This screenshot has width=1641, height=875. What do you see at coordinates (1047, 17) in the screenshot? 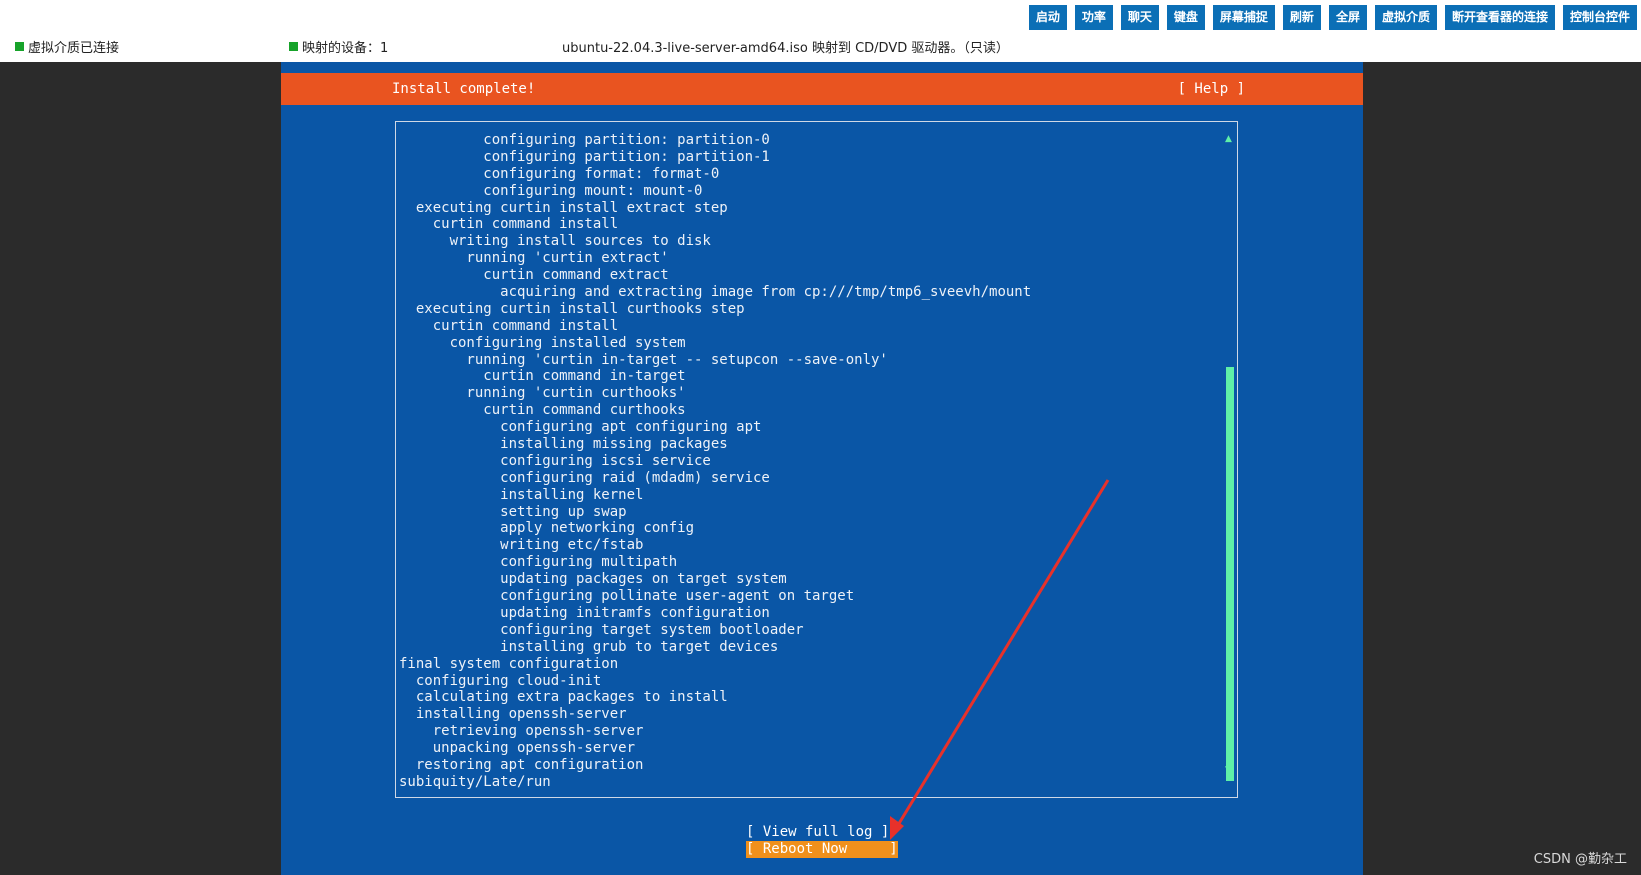
I see `toolbar-button-0: 启动` at bounding box center [1047, 17].